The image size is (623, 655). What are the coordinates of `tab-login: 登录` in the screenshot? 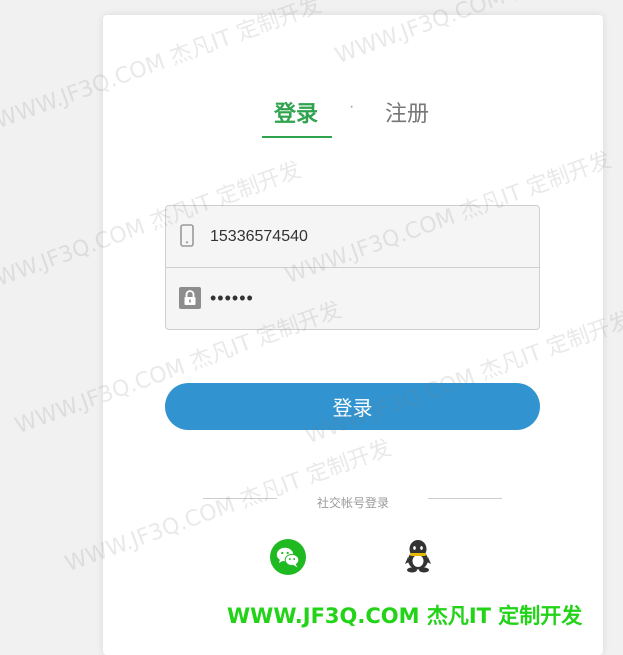 It's located at (296, 112).